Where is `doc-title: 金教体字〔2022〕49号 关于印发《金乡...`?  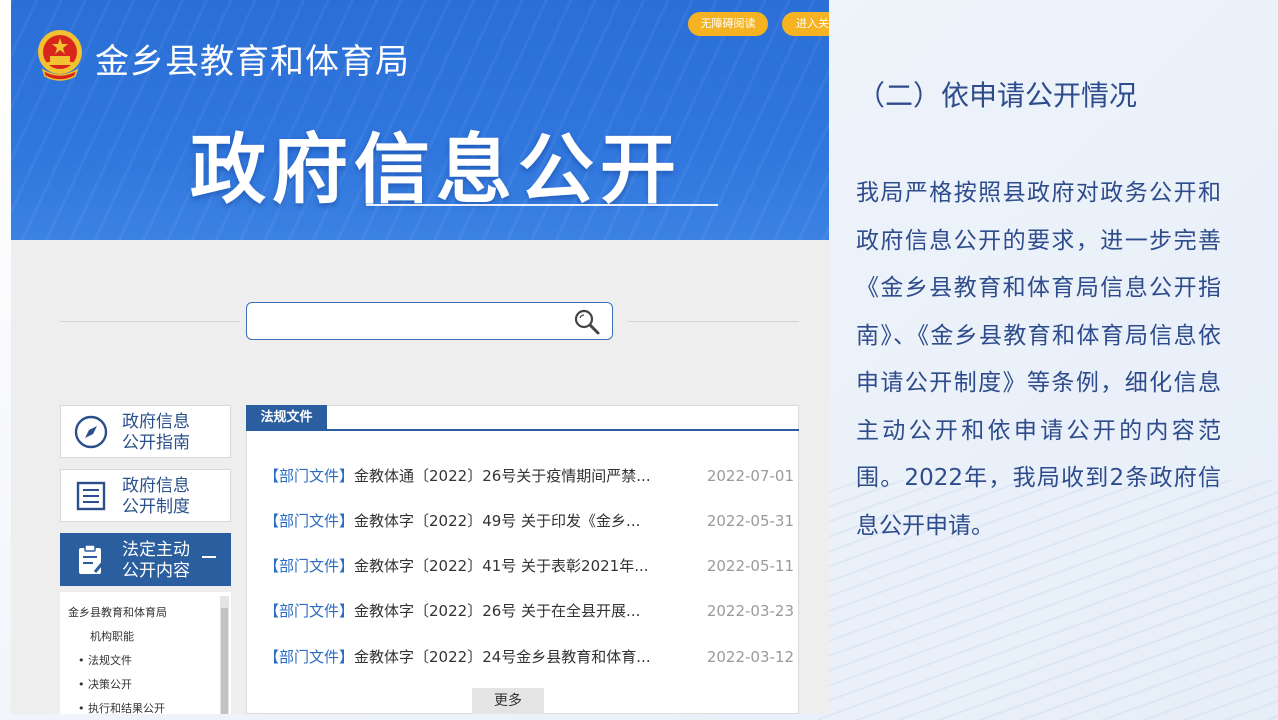 doc-title: 金教体字〔2022〕49号 关于印发《金乡... is located at coordinates (497, 521).